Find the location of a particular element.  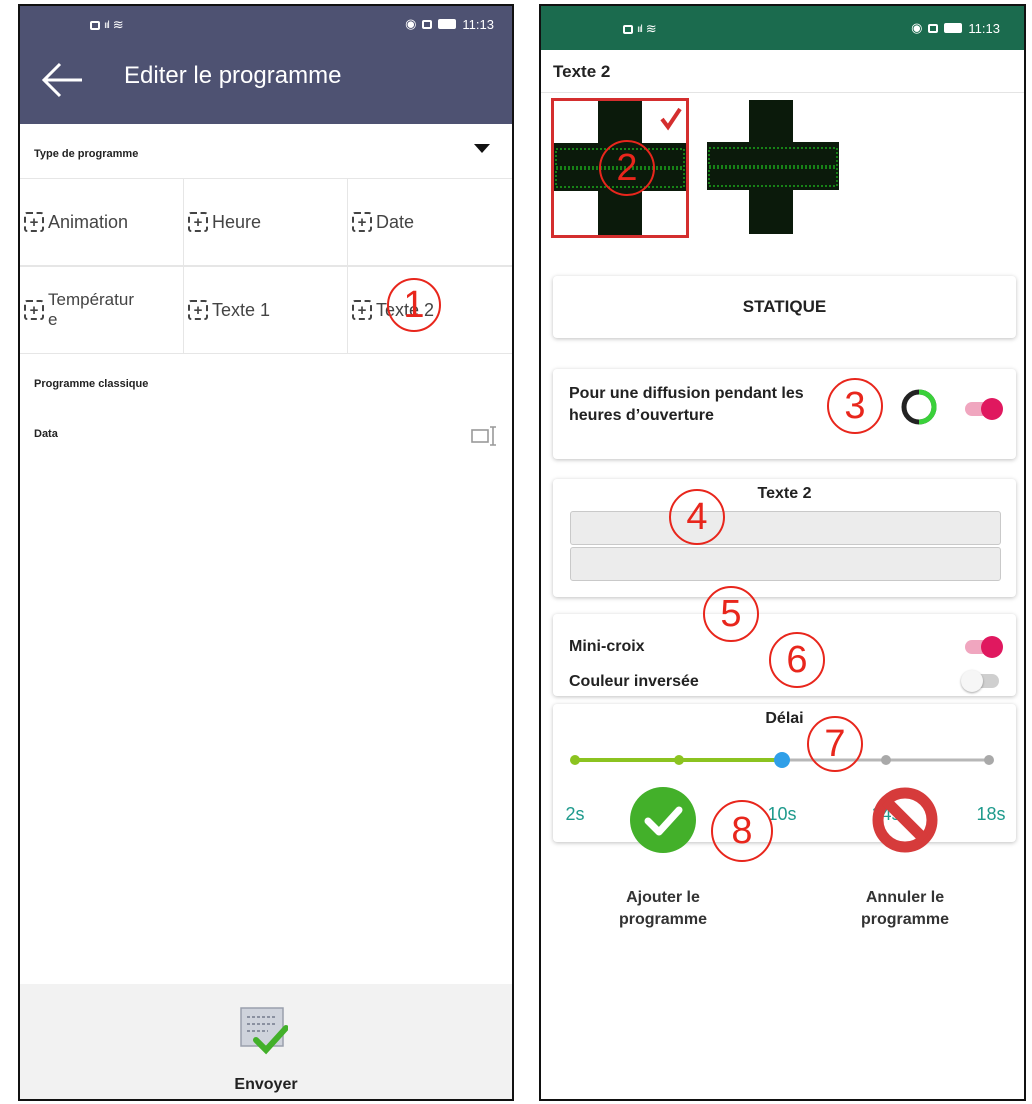

option-temperature: + Températur e is located at coordinates (102, 310).